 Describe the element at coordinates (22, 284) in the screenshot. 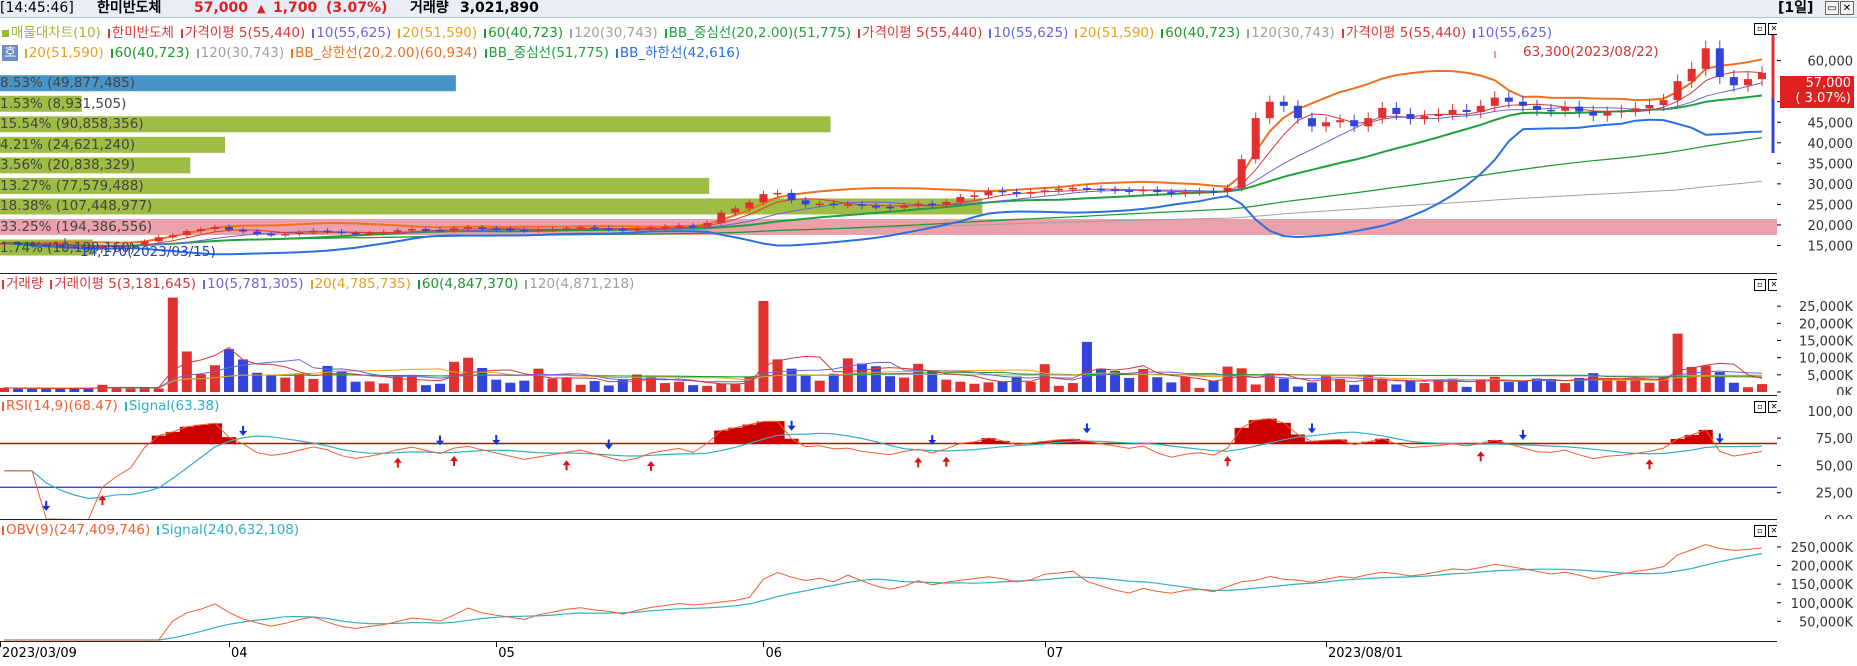

I see `legend-item: 거래량` at that location.